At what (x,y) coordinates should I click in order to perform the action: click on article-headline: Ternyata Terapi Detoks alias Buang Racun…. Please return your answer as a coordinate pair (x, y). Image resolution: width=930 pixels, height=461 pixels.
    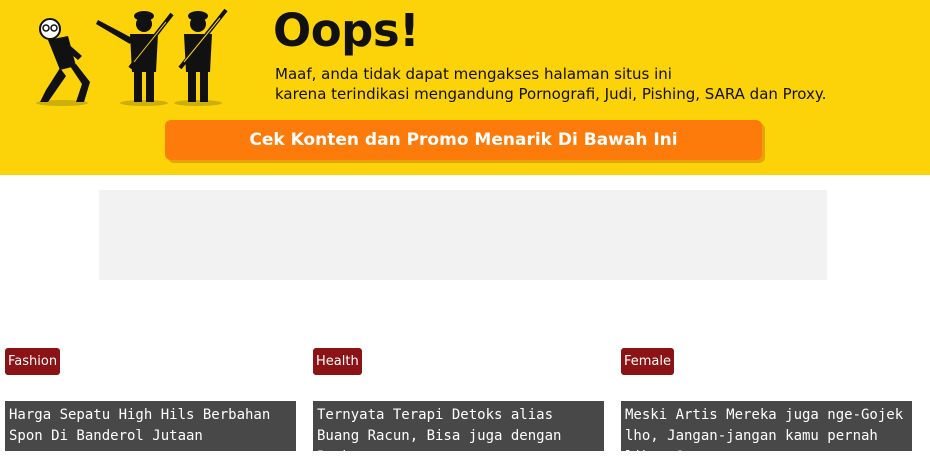
    Looking at the image, I should click on (458, 426).